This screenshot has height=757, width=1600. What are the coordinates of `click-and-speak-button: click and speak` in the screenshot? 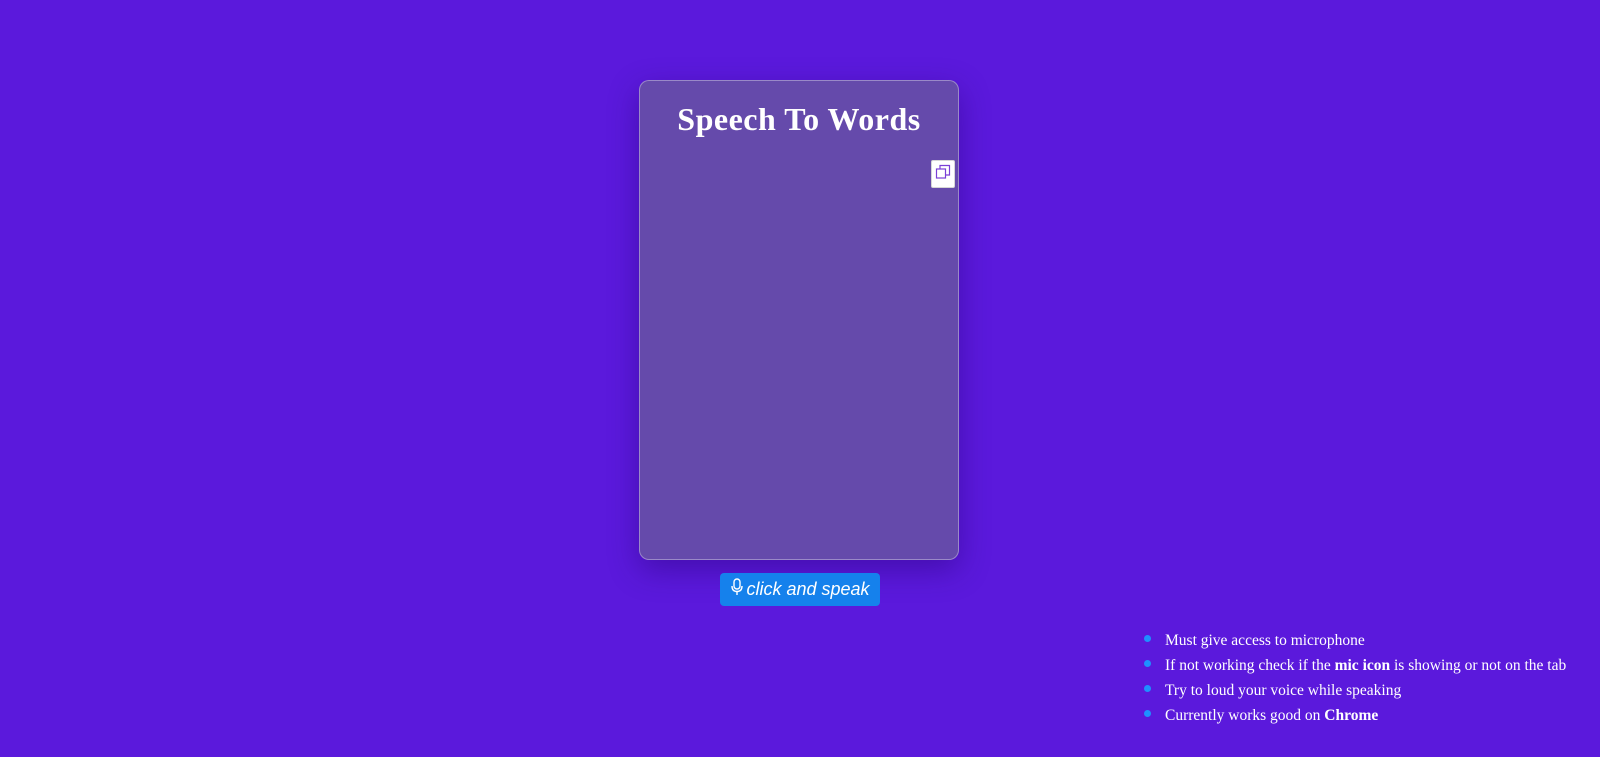 It's located at (800, 589).